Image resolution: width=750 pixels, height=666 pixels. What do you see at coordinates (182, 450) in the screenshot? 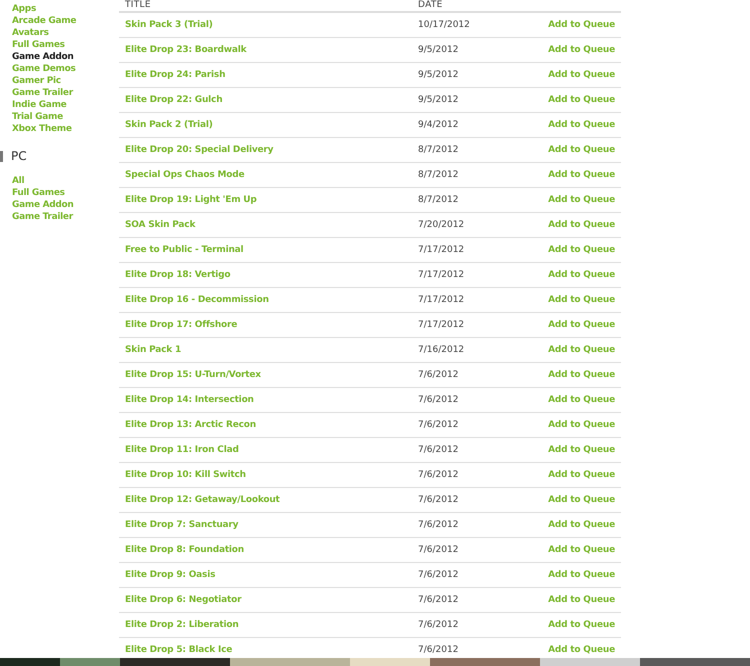
I see `title-link: Elite Drop 11: Iron Clad` at bounding box center [182, 450].